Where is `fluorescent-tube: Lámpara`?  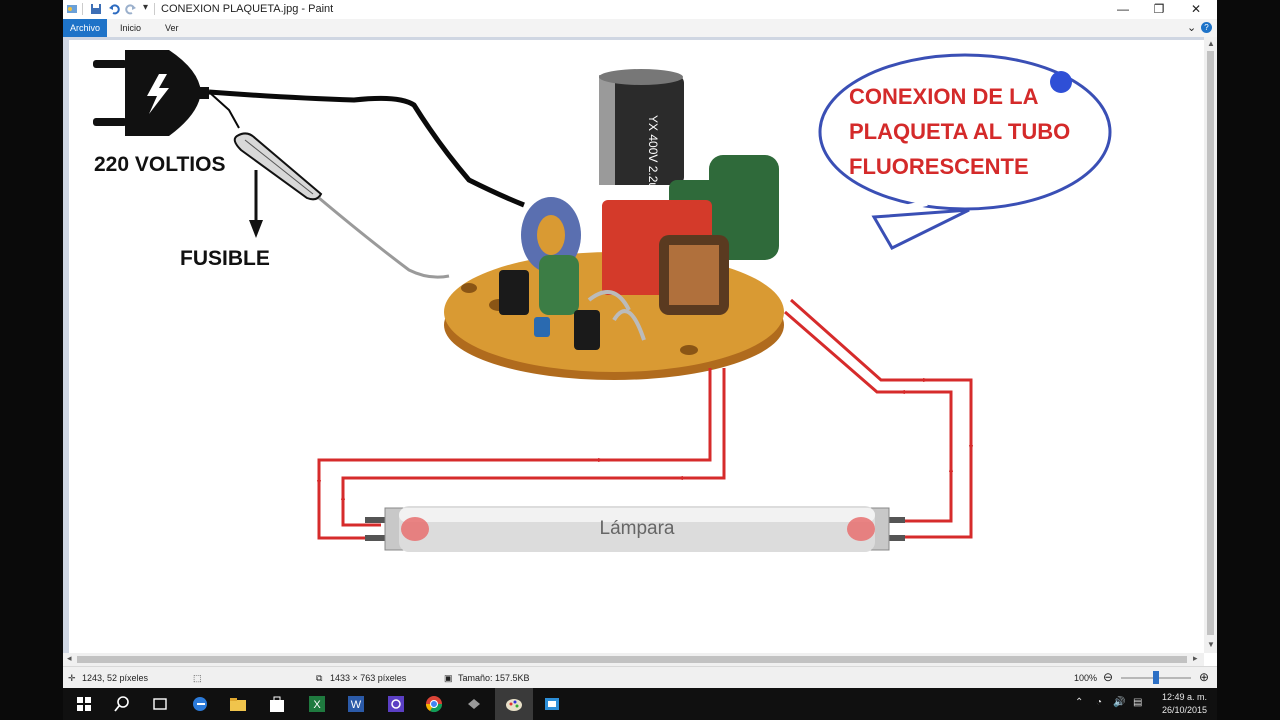 fluorescent-tube: Lámpara is located at coordinates (635, 529).